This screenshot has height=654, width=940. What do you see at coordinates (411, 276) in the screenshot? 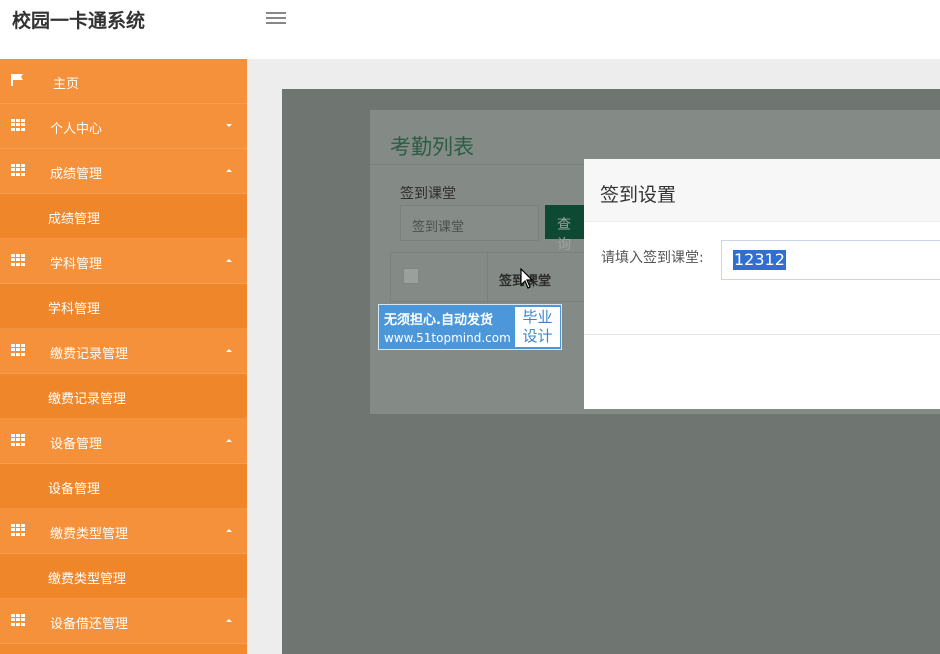
I see `select-all-checkbox` at bounding box center [411, 276].